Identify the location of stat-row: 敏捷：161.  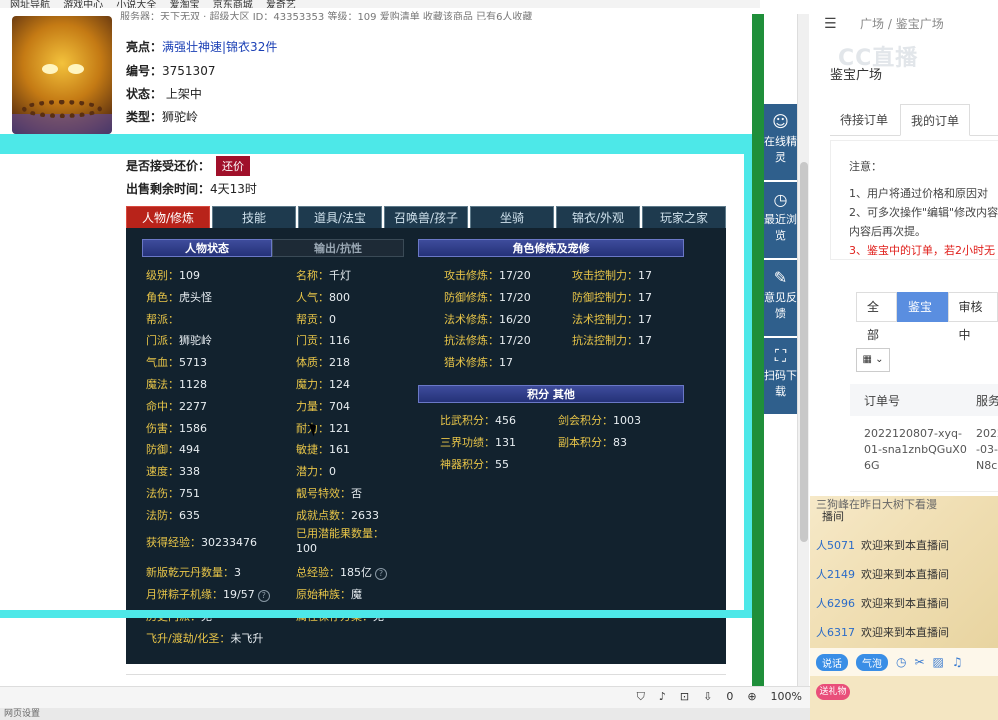
(323, 449).